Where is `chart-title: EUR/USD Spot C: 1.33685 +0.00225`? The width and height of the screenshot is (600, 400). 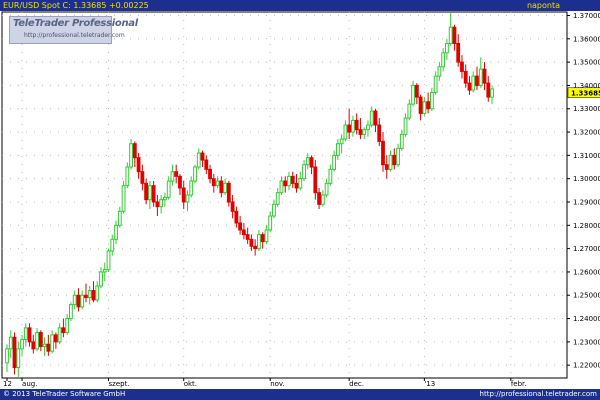
chart-title: EUR/USD Spot C: 1.33685 +0.00225 is located at coordinates (76, 5).